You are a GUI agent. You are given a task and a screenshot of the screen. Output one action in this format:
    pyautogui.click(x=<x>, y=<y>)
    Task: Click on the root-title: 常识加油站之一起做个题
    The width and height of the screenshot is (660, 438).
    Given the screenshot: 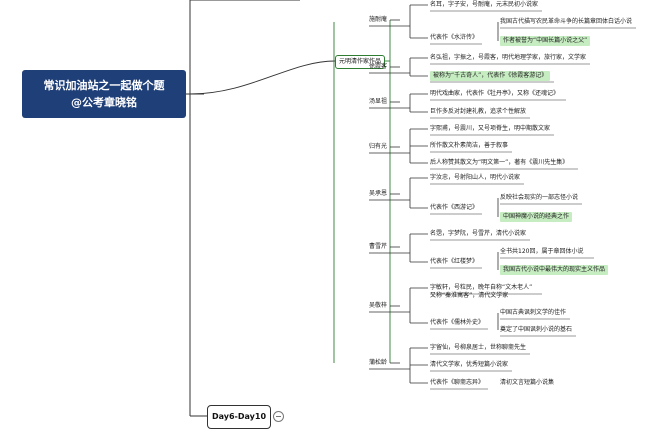 What is the action you would take?
    pyautogui.click(x=104, y=85)
    